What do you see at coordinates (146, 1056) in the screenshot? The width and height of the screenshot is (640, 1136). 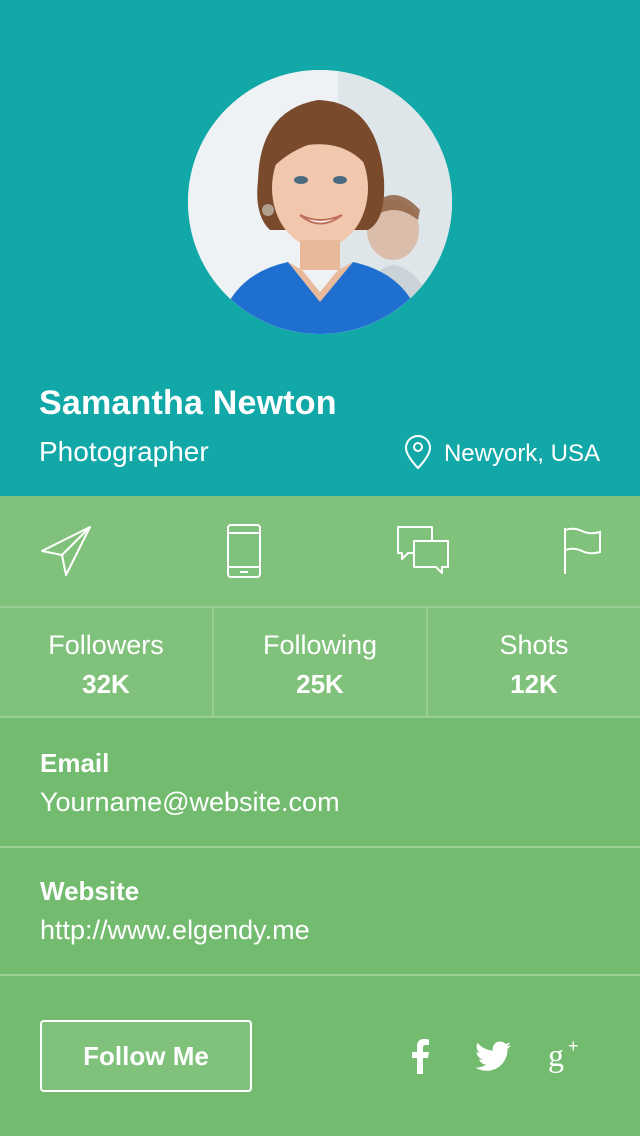 I see `follow-button: Follow Me` at bounding box center [146, 1056].